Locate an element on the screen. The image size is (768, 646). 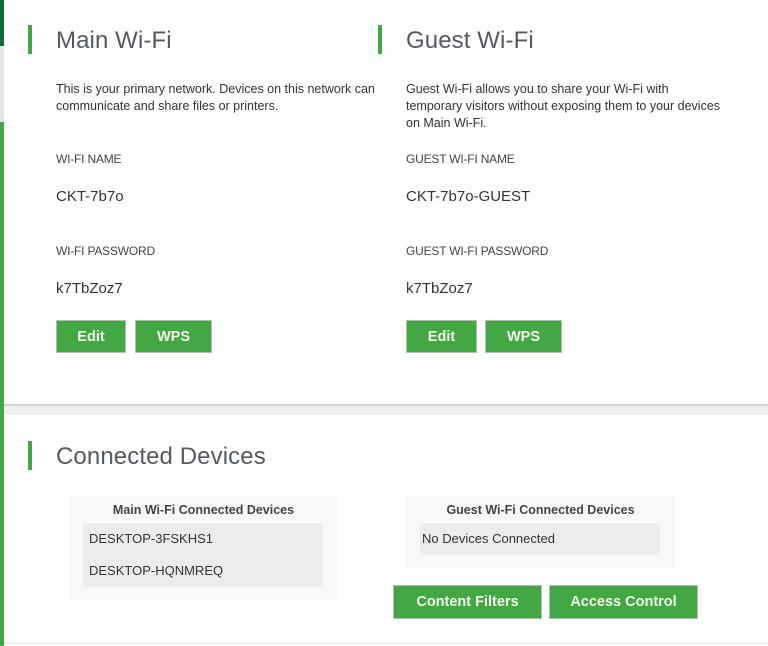
main-wifi-name-value: CKT-7b7o is located at coordinates (90, 196).